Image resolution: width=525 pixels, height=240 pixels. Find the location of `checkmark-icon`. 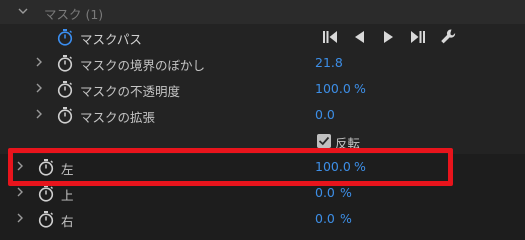

checkmark-icon is located at coordinates (324, 141).